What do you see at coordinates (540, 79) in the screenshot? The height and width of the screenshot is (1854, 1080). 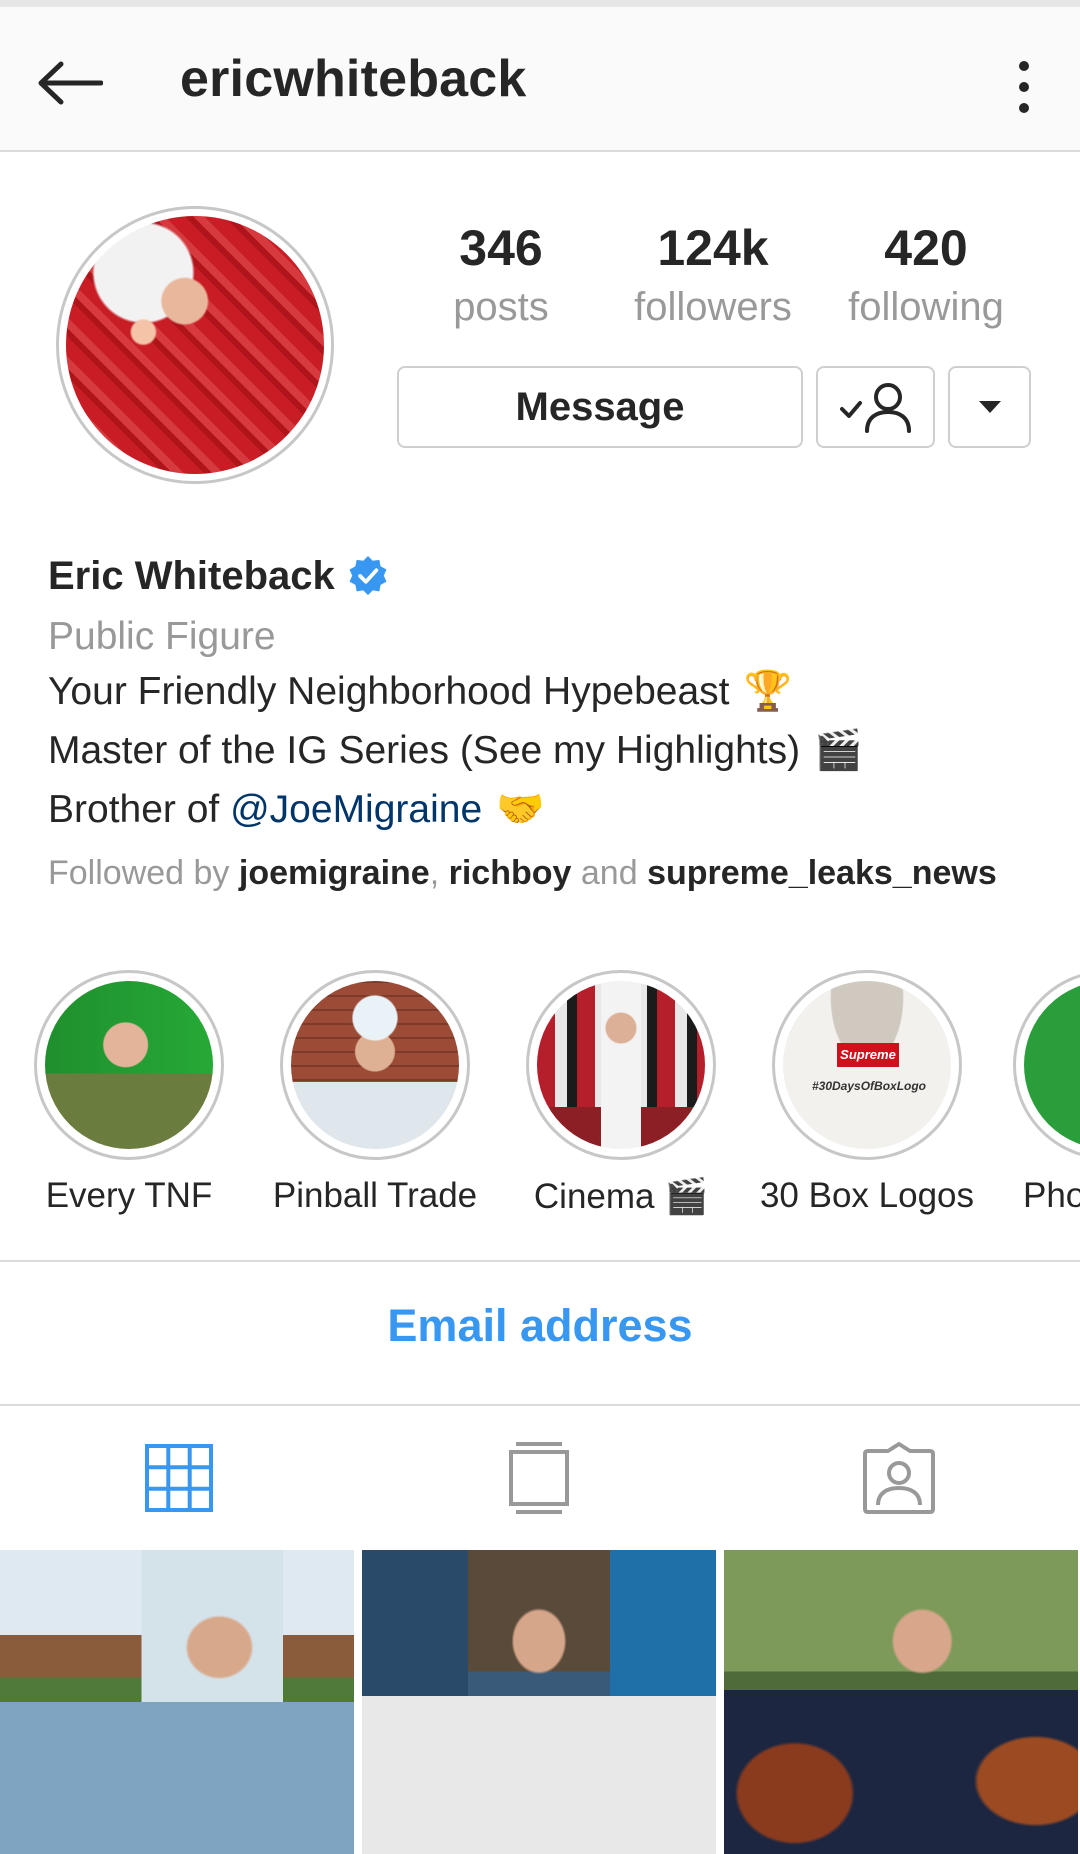 I see `top-bar: ericwhiteback` at bounding box center [540, 79].